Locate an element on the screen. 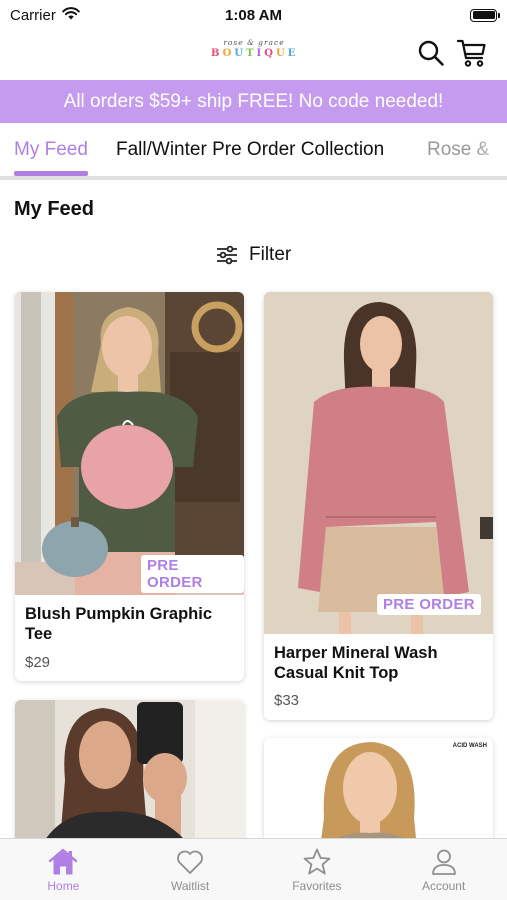 The height and width of the screenshot is (900, 507). store-logo: rose & grace BOUTIQUE is located at coordinates (254, 48).